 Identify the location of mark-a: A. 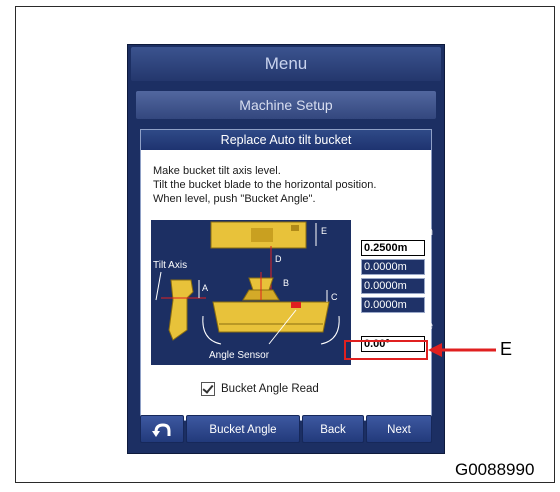
(205, 288).